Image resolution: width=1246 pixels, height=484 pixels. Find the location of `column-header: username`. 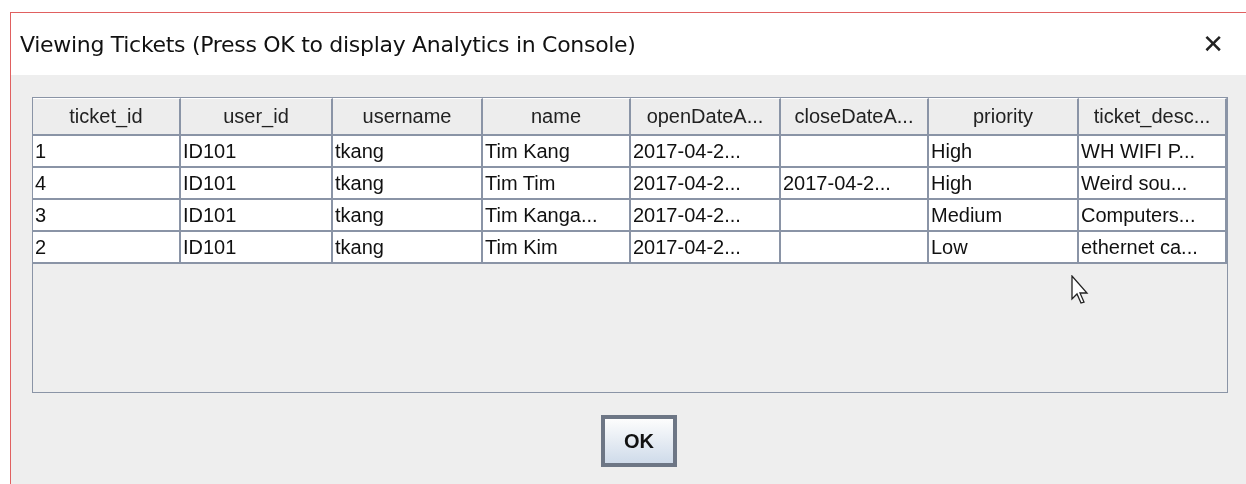

column-header: username is located at coordinates (408, 117).